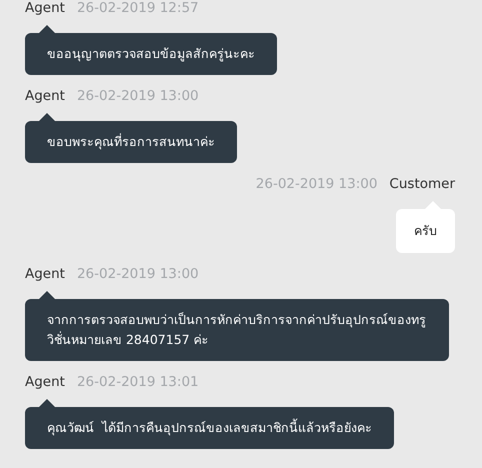  I want to click on message-time: 26-02-2019 12:57, so click(137, 8).